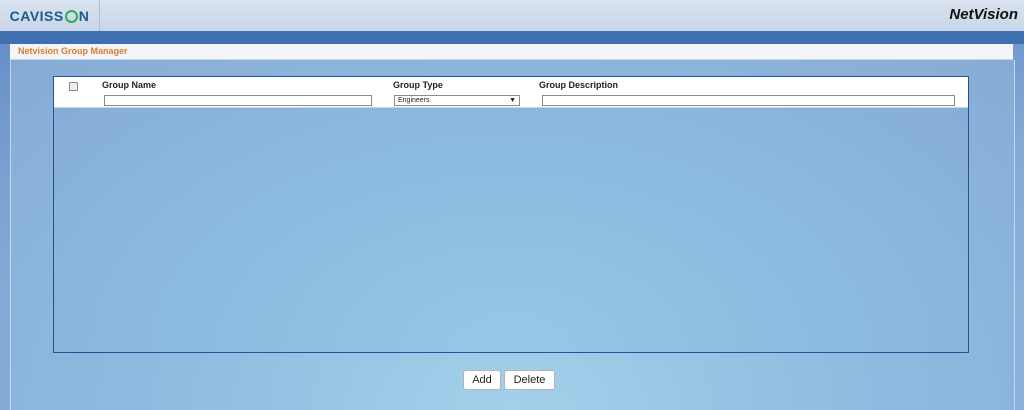 The height and width of the screenshot is (410, 1024). Describe the element at coordinates (482, 380) in the screenshot. I see `add-button: Add` at that location.